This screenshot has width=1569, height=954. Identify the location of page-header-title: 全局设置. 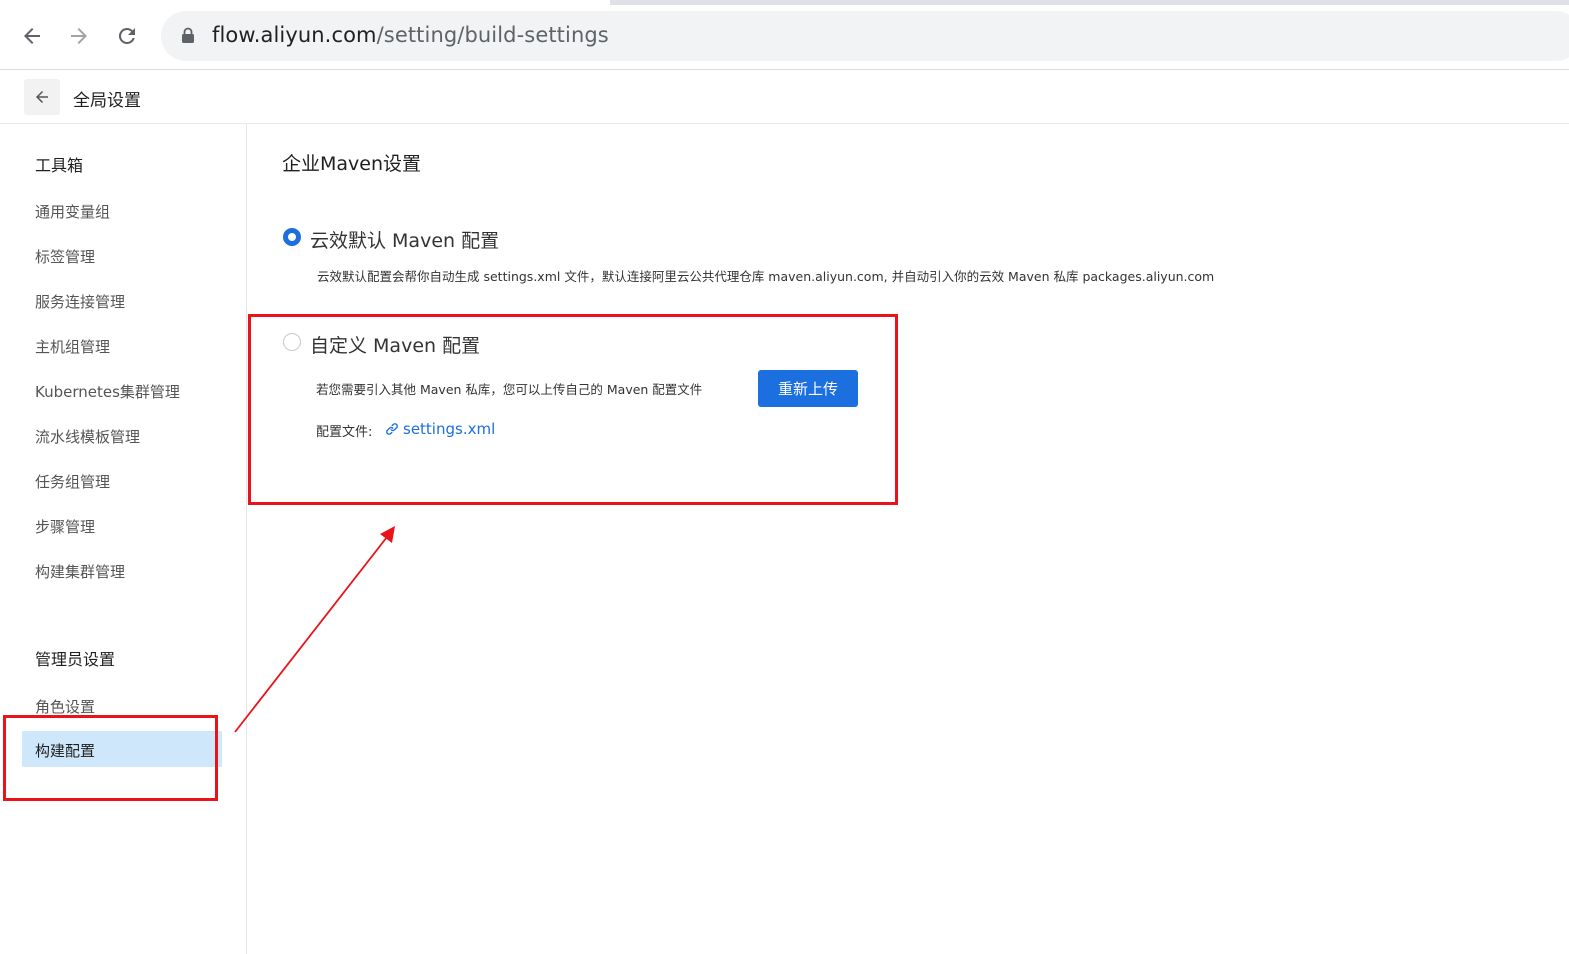
(107, 101).